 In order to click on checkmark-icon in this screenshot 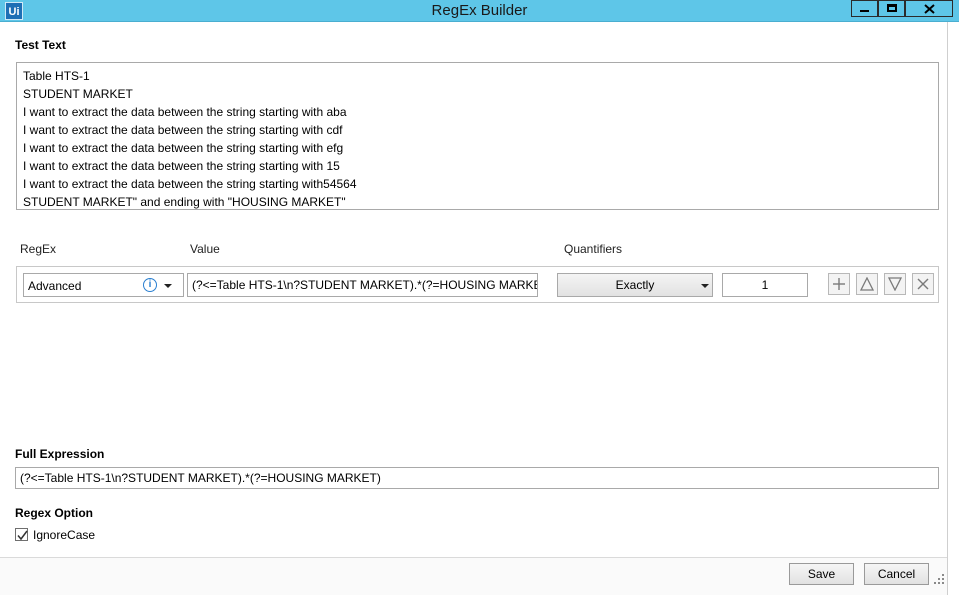, I will do `click(22, 535)`.